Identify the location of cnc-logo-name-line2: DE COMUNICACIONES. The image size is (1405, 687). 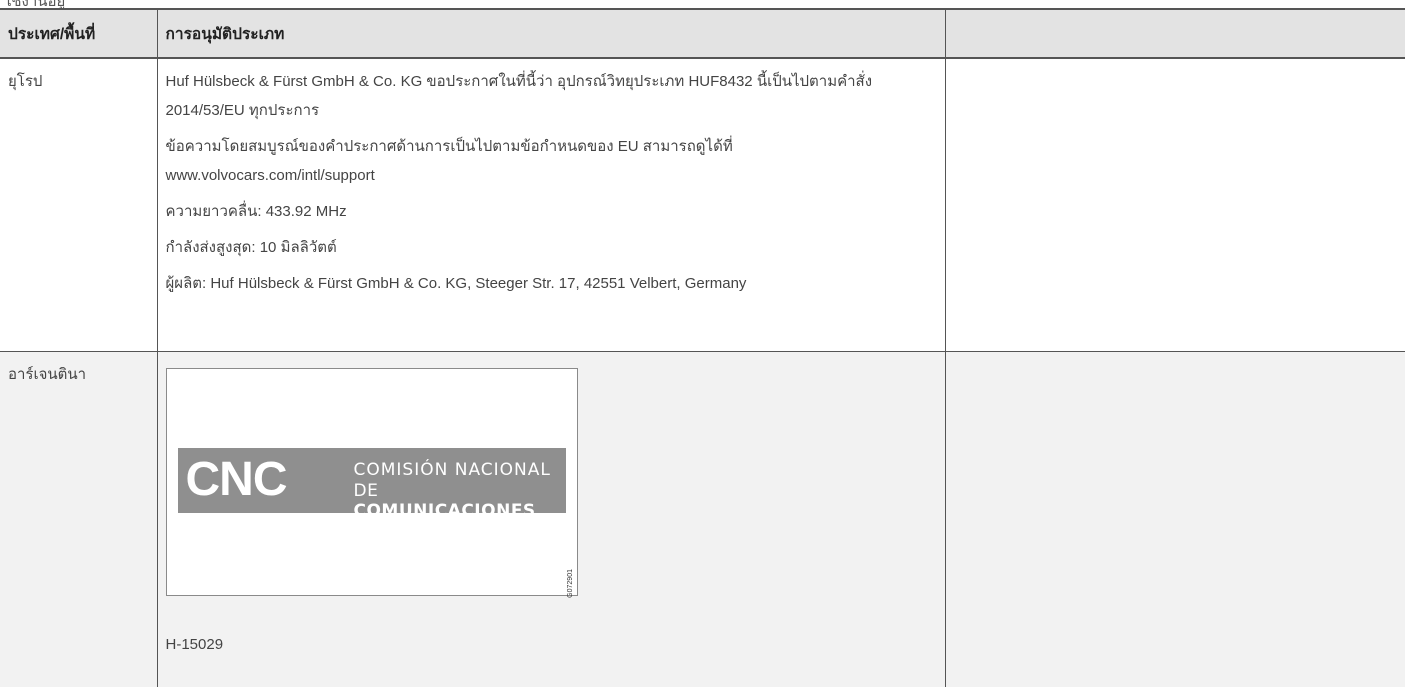
(460, 501).